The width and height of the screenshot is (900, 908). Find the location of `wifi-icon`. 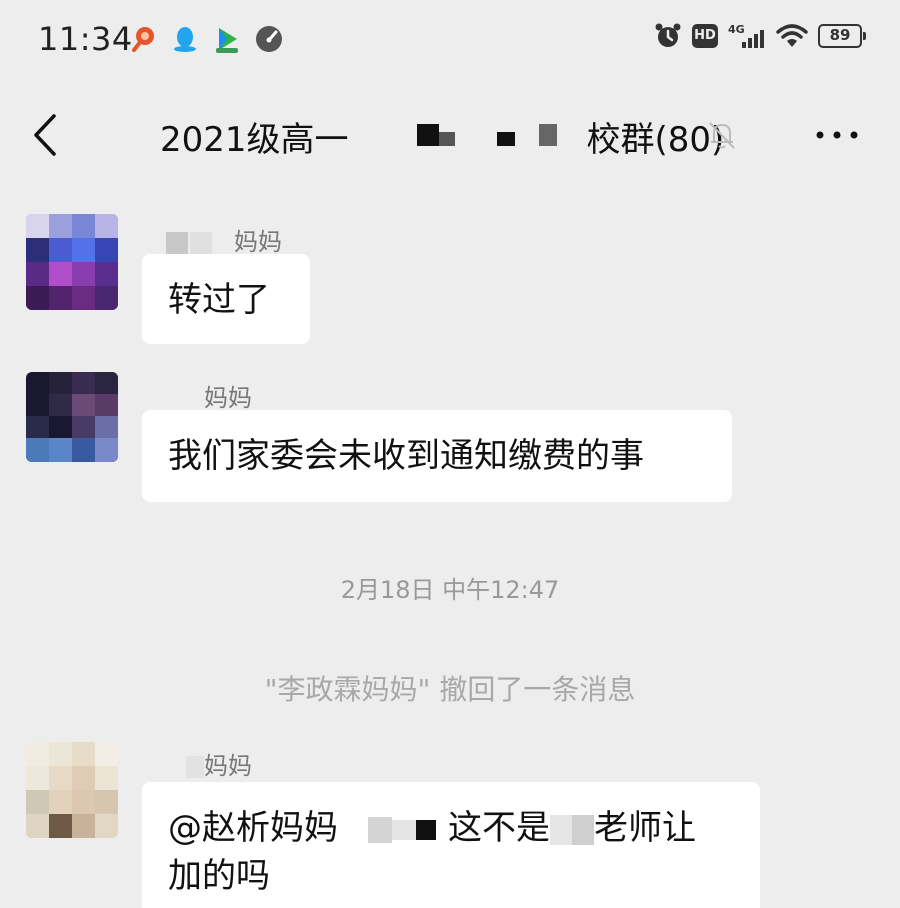

wifi-icon is located at coordinates (792, 35).